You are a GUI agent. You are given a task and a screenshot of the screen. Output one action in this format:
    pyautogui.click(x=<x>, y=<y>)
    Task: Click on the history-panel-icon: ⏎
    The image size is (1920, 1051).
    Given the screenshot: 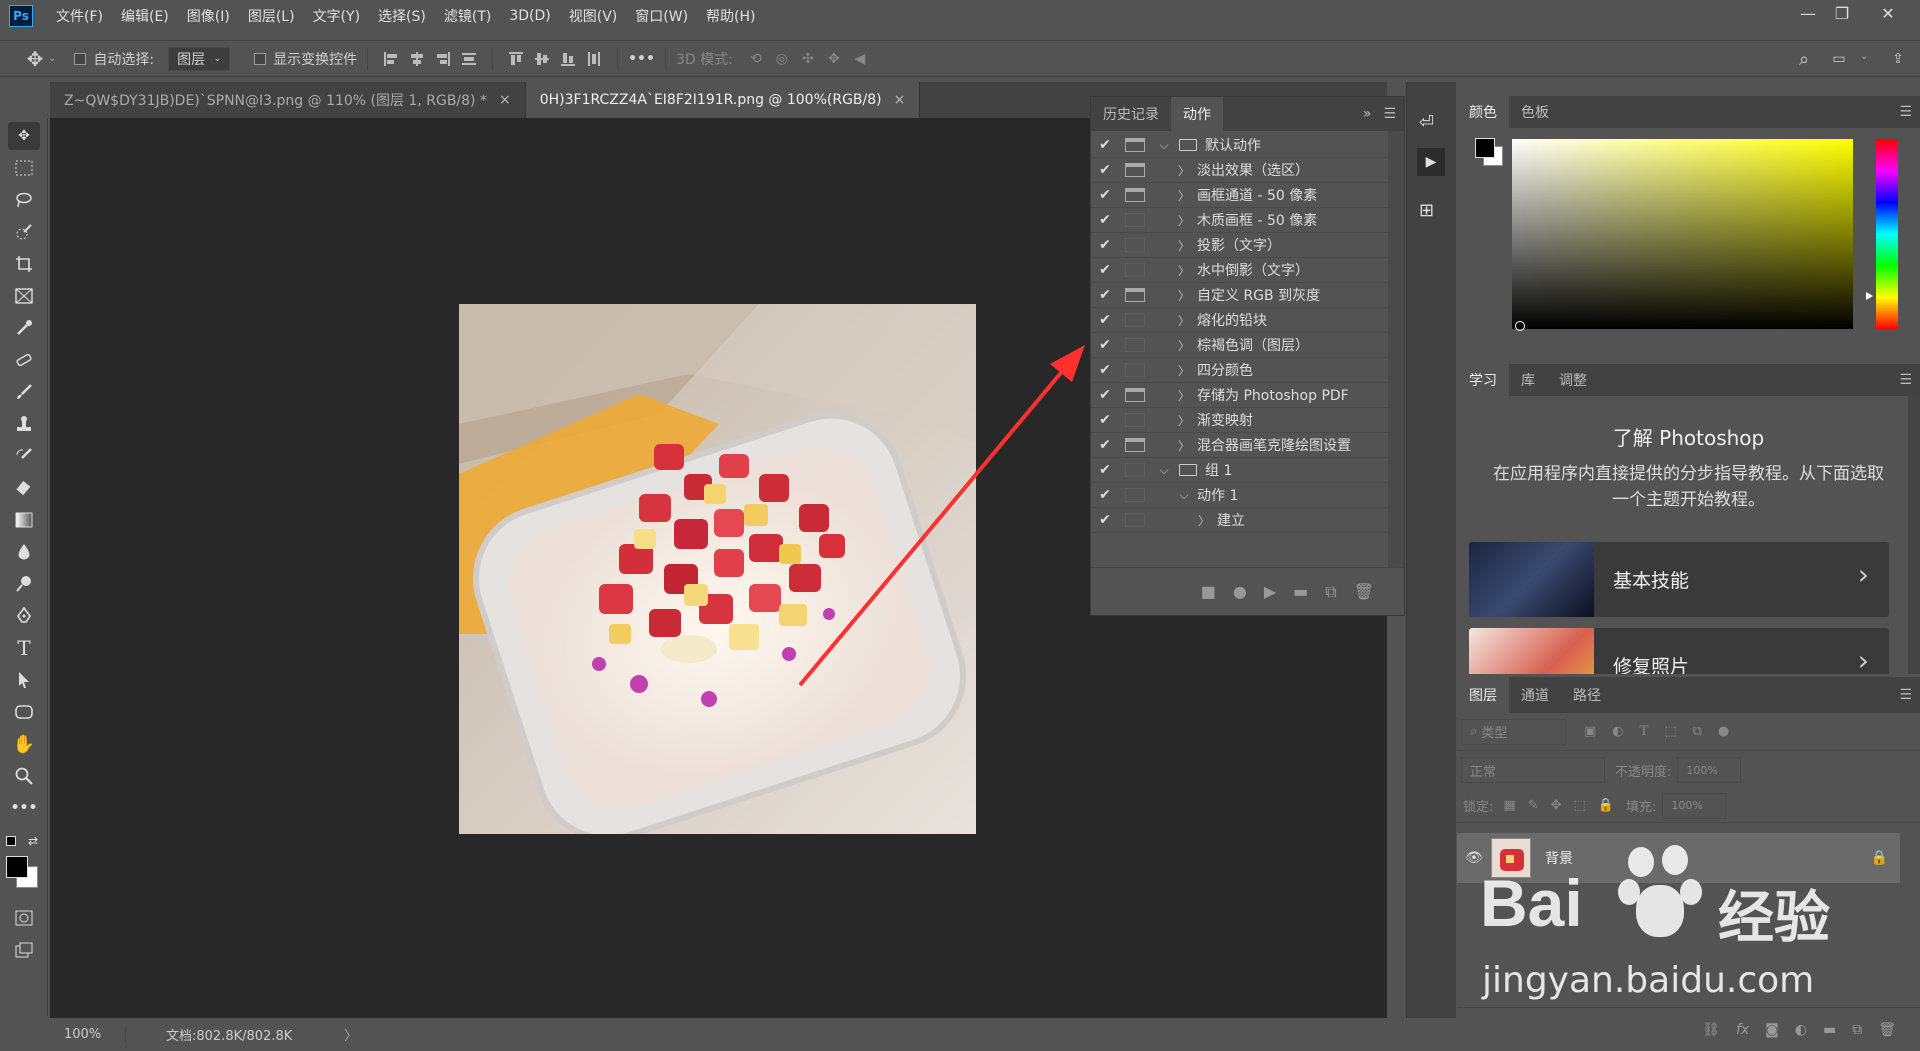 What is the action you would take?
    pyautogui.click(x=1432, y=125)
    